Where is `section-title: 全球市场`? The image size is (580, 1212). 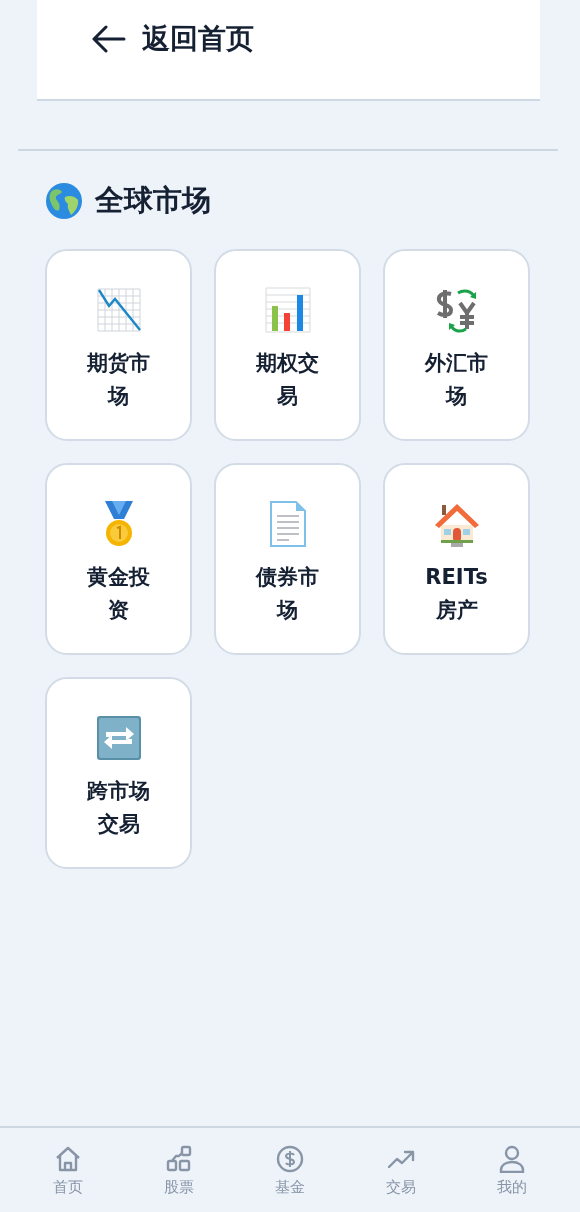 section-title: 全球市场 is located at coordinates (153, 200).